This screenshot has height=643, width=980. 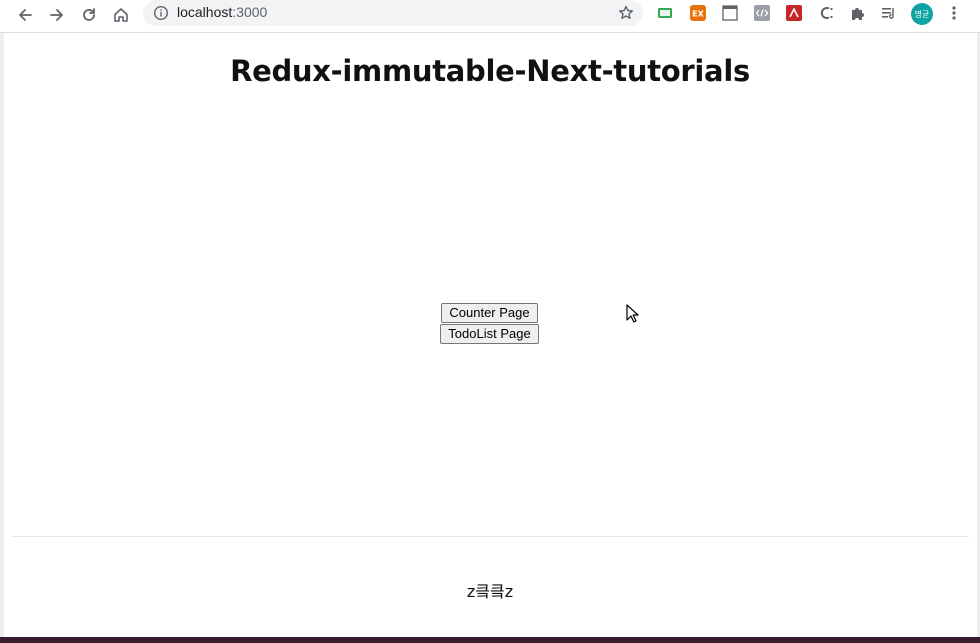 What do you see at coordinates (665, 13) in the screenshot?
I see `extension-screen-icon` at bounding box center [665, 13].